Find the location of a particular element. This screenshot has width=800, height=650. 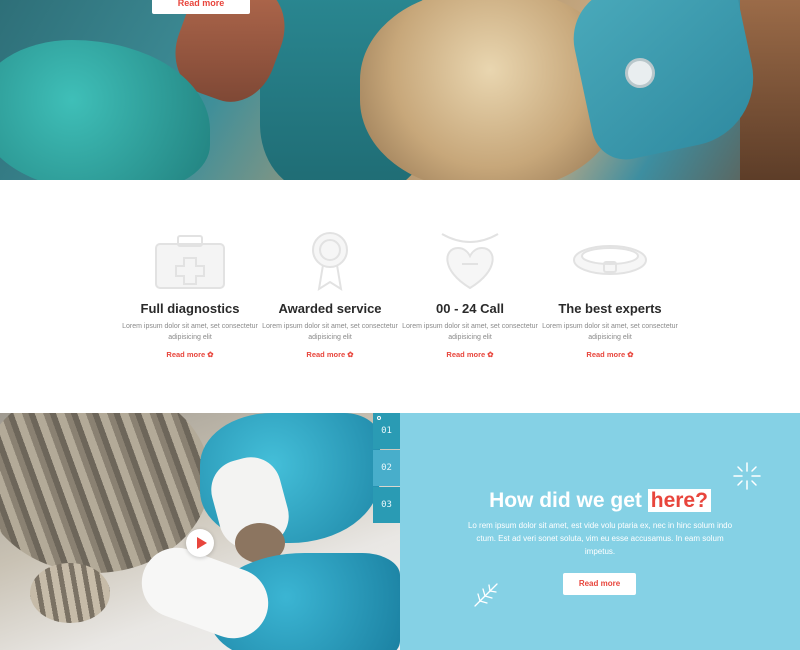

feature-title: Full diagnostics is located at coordinates (190, 308).